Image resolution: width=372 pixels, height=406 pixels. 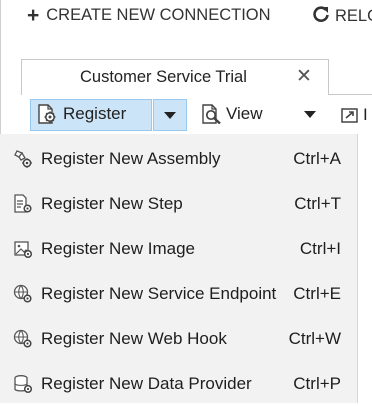 I want to click on tab-customer-service-trial: Customer Service Trial ✕, so click(x=175, y=77).